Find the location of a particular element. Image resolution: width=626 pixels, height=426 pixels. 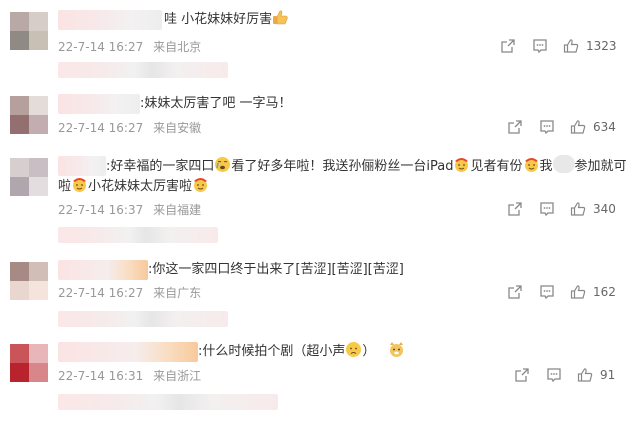

comment-time: 22-7-14 16:31 is located at coordinates (101, 376).